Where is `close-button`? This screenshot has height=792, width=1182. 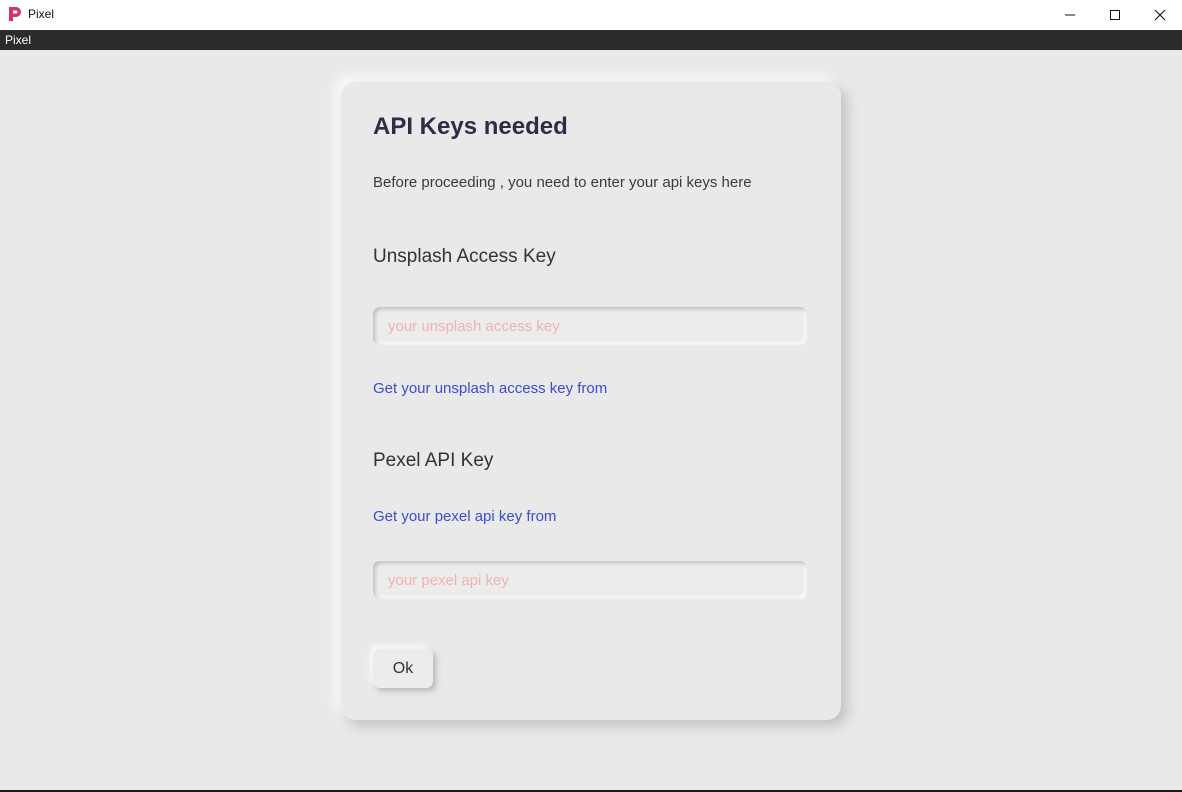 close-button is located at coordinates (1159, 15).